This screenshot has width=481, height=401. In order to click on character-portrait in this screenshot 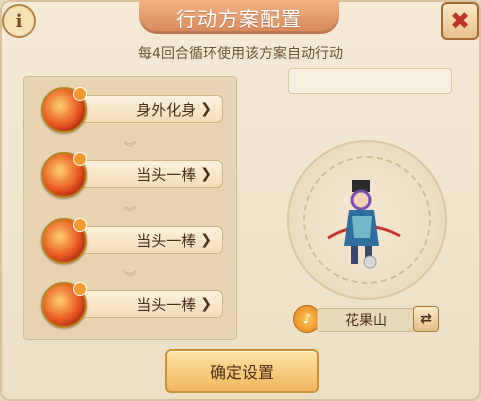, I will do `click(364, 224)`.